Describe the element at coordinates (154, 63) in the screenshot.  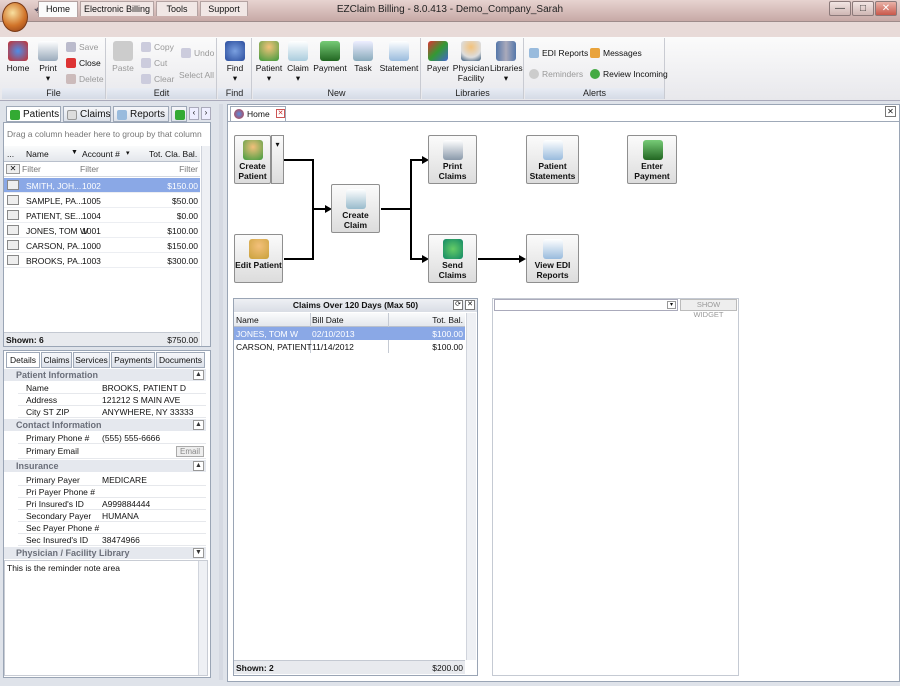
I see `cut-button: Cut` at that location.